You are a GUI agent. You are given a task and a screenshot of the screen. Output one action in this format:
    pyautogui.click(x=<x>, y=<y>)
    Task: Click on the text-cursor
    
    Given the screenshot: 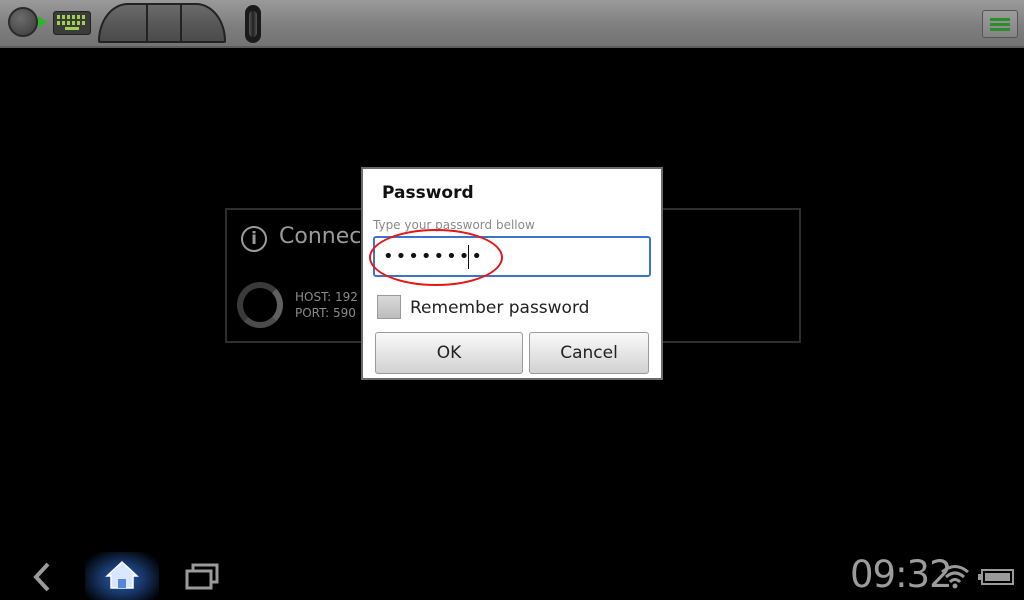 What is the action you would take?
    pyautogui.click(x=468, y=257)
    